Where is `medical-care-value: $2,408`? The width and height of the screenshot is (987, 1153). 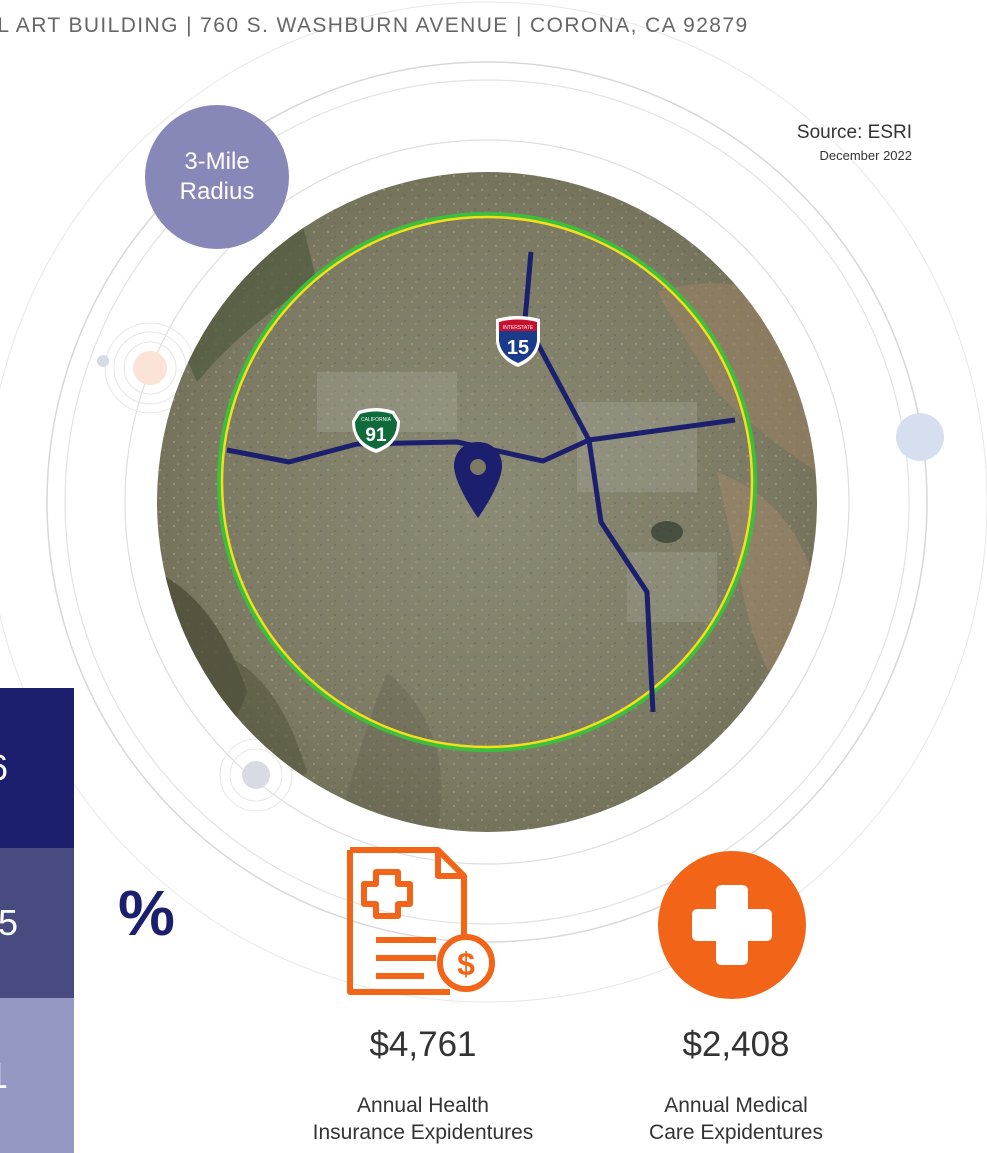
medical-care-value: $2,408 is located at coordinates (736, 1044).